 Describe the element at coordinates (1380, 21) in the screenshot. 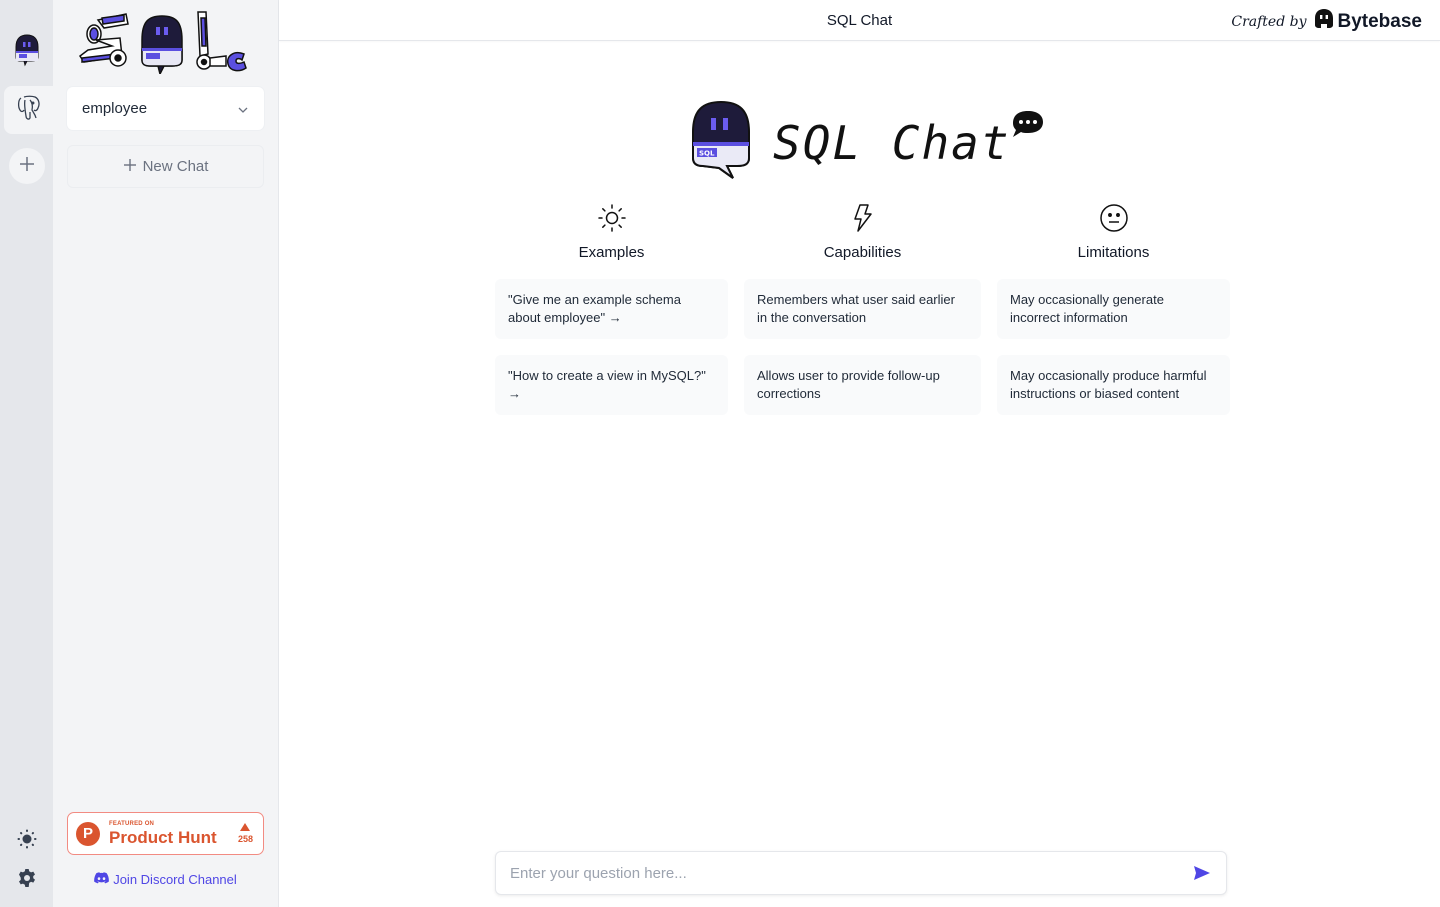

I see `bytebase-name: Bytebase` at that location.